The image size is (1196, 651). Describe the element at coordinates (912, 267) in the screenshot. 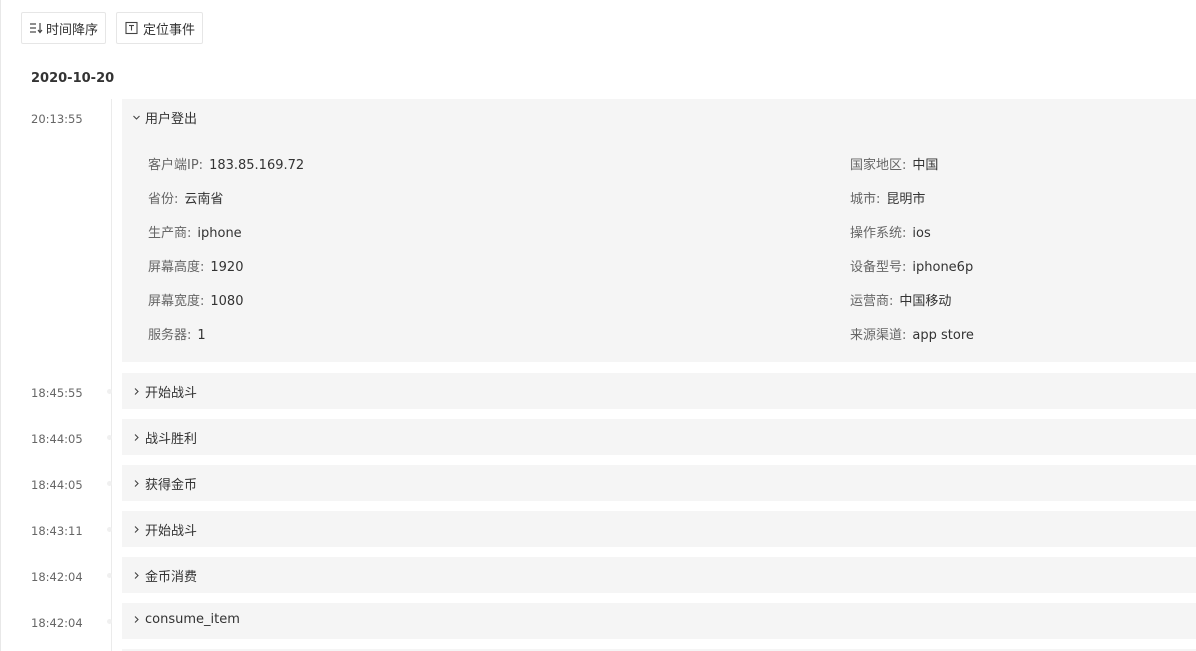

I see `property-row: 设备型号: iphone6p` at that location.